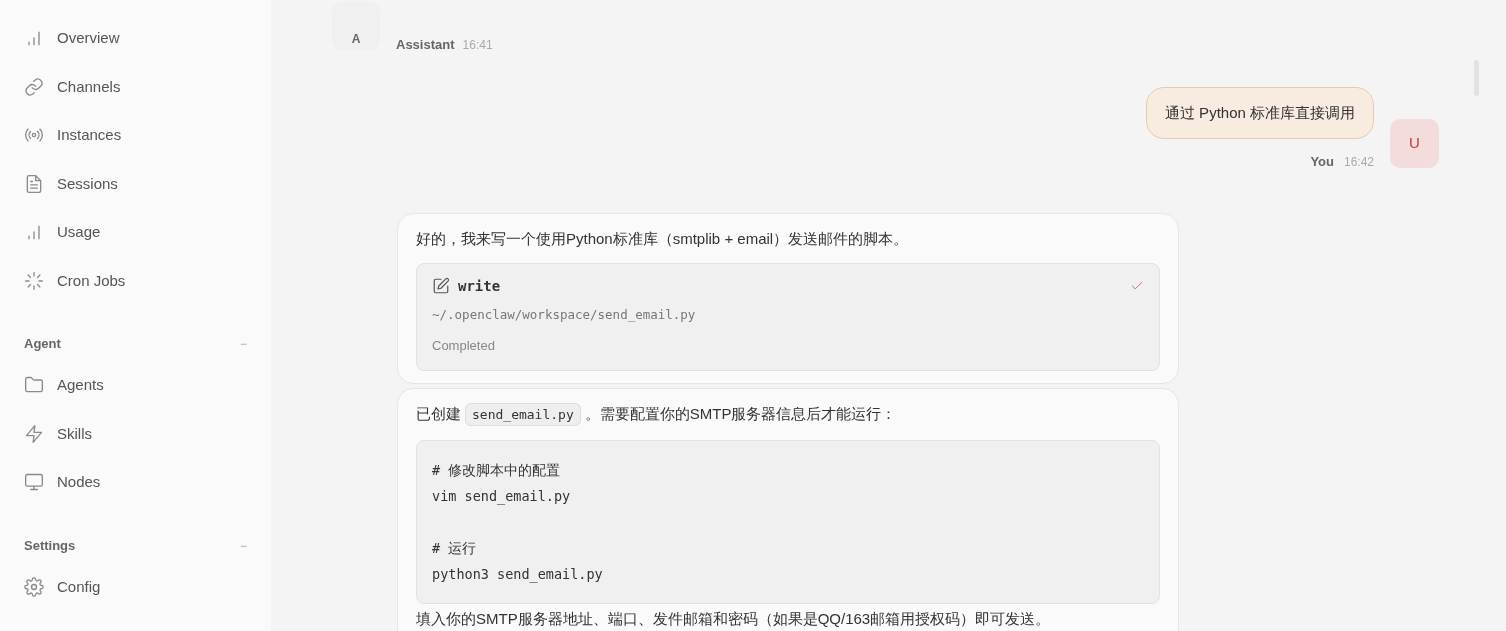 This screenshot has width=1506, height=631. I want to click on nav-item: Usage, so click(135, 232).